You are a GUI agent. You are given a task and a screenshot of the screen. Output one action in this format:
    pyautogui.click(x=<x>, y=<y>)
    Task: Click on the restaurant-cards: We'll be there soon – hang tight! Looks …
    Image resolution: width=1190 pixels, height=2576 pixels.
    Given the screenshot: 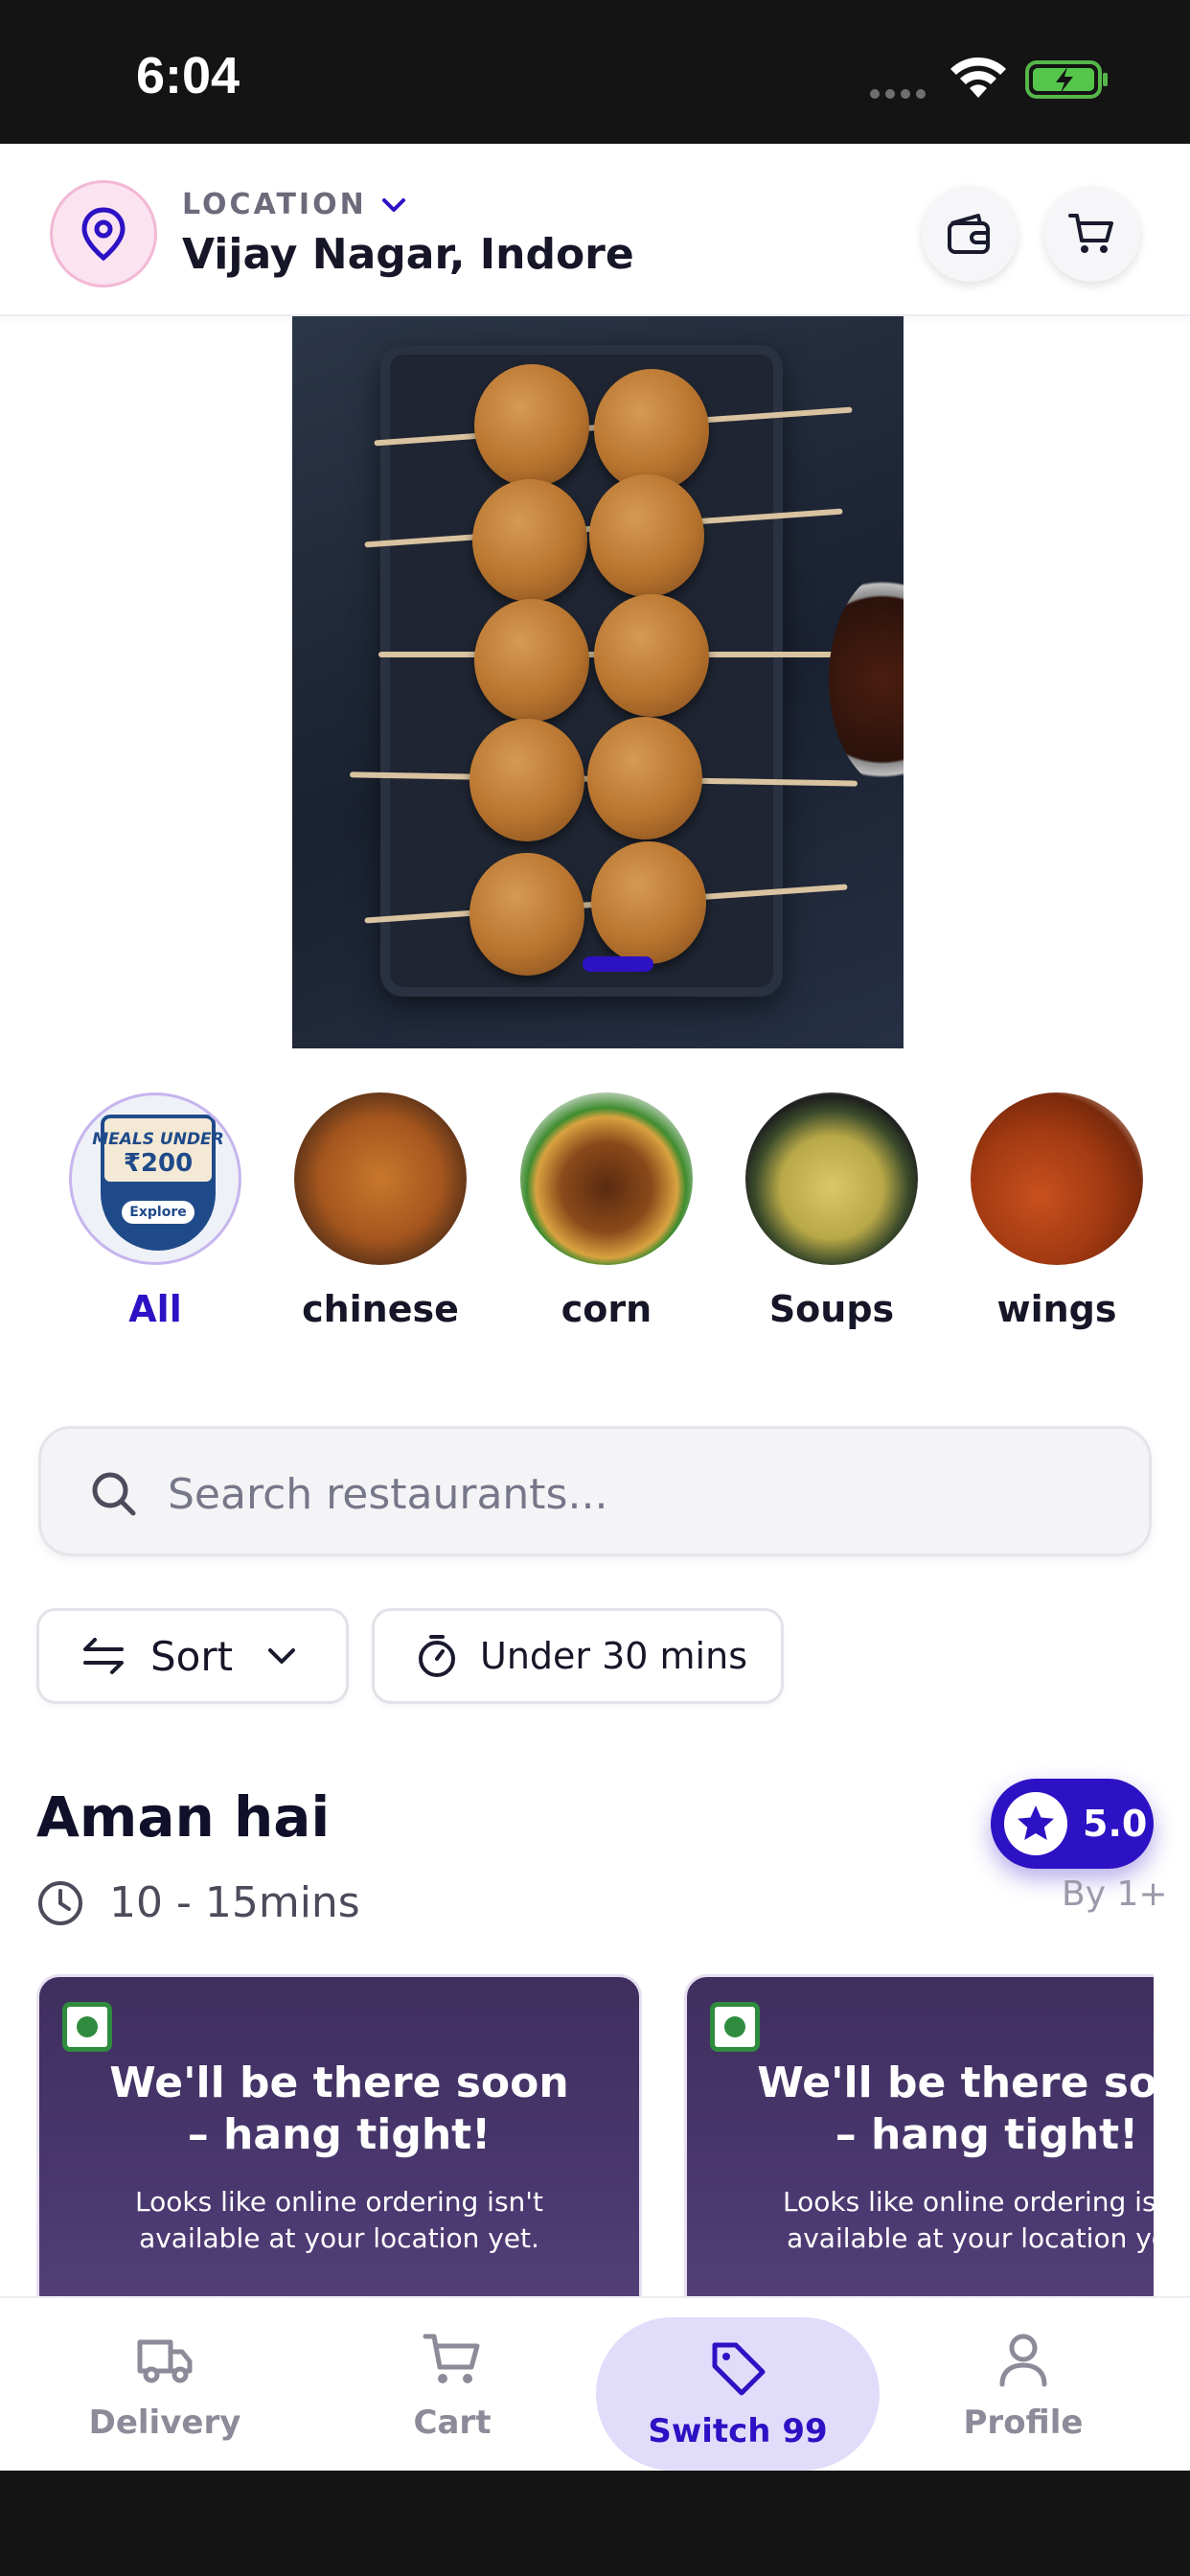 What is the action you would take?
    pyautogui.click(x=577, y=2137)
    